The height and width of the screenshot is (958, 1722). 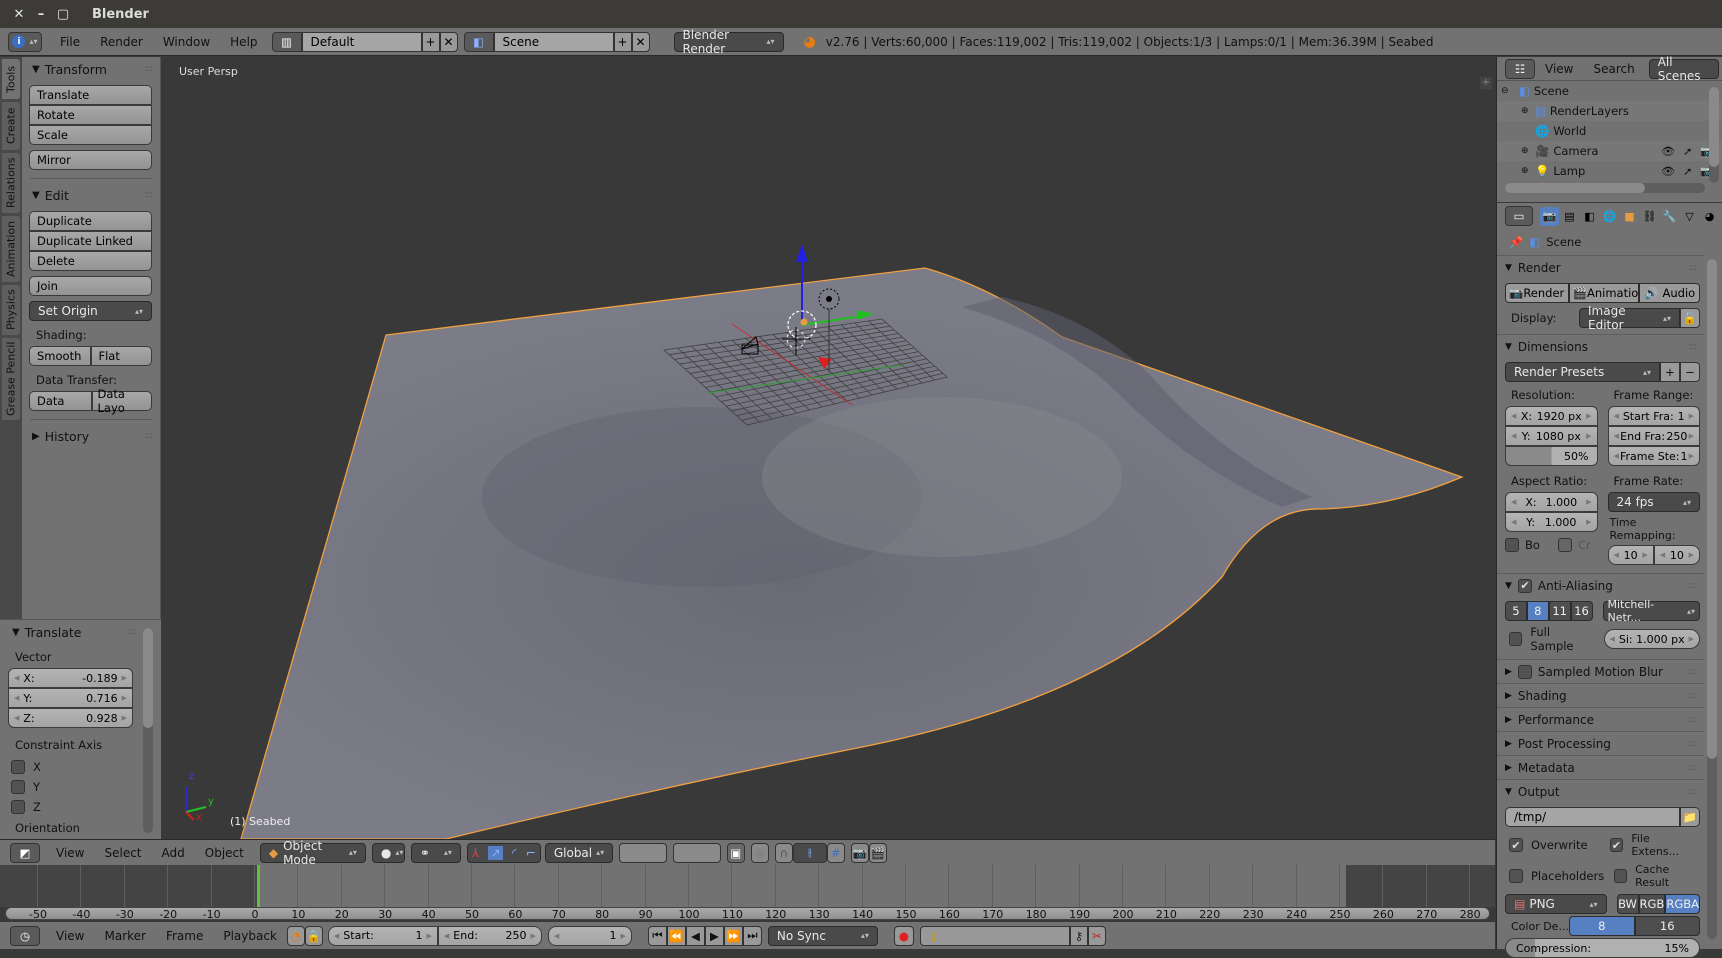 I want to click on cache-result-checkbox, so click(x=1621, y=876).